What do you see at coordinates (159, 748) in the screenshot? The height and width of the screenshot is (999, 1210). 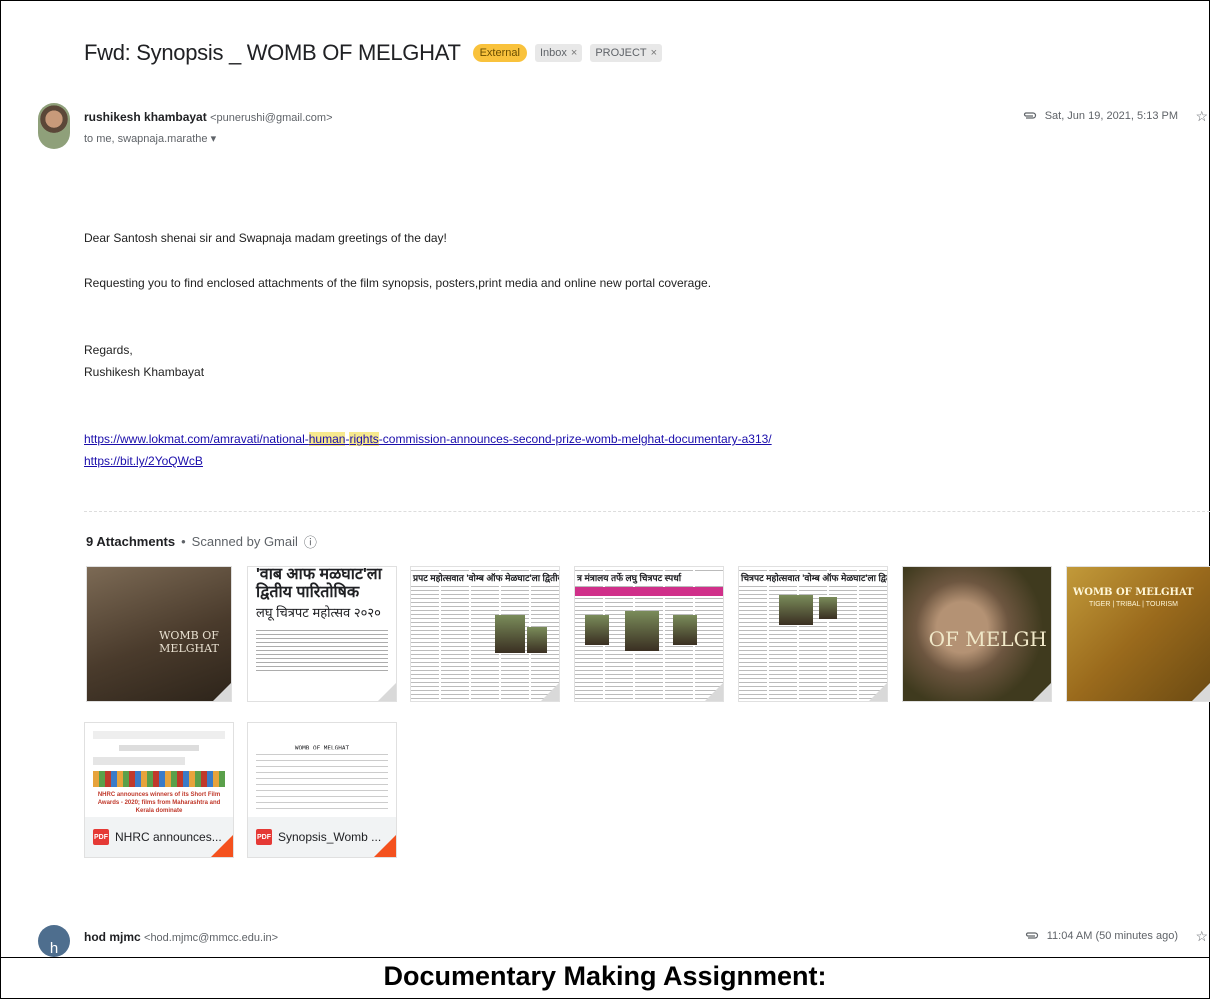 I see `preview-search-bar` at bounding box center [159, 748].